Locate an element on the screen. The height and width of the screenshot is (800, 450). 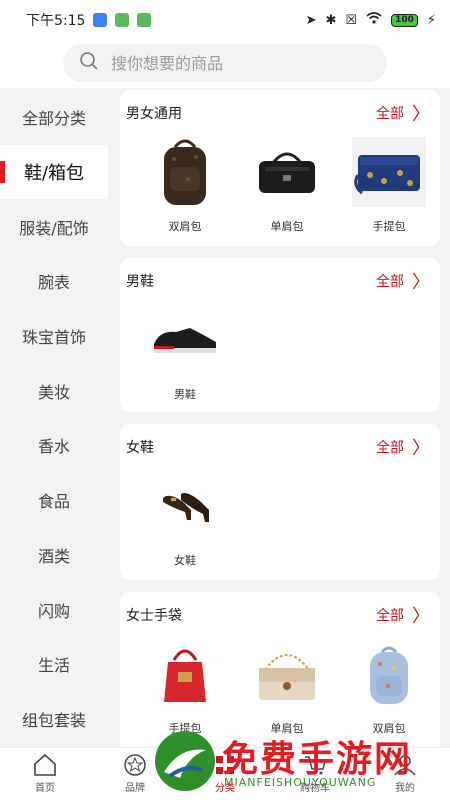
bottom-tab-bar: 首页 品牌 分类 购物车 我的 is located at coordinates (225, 773).